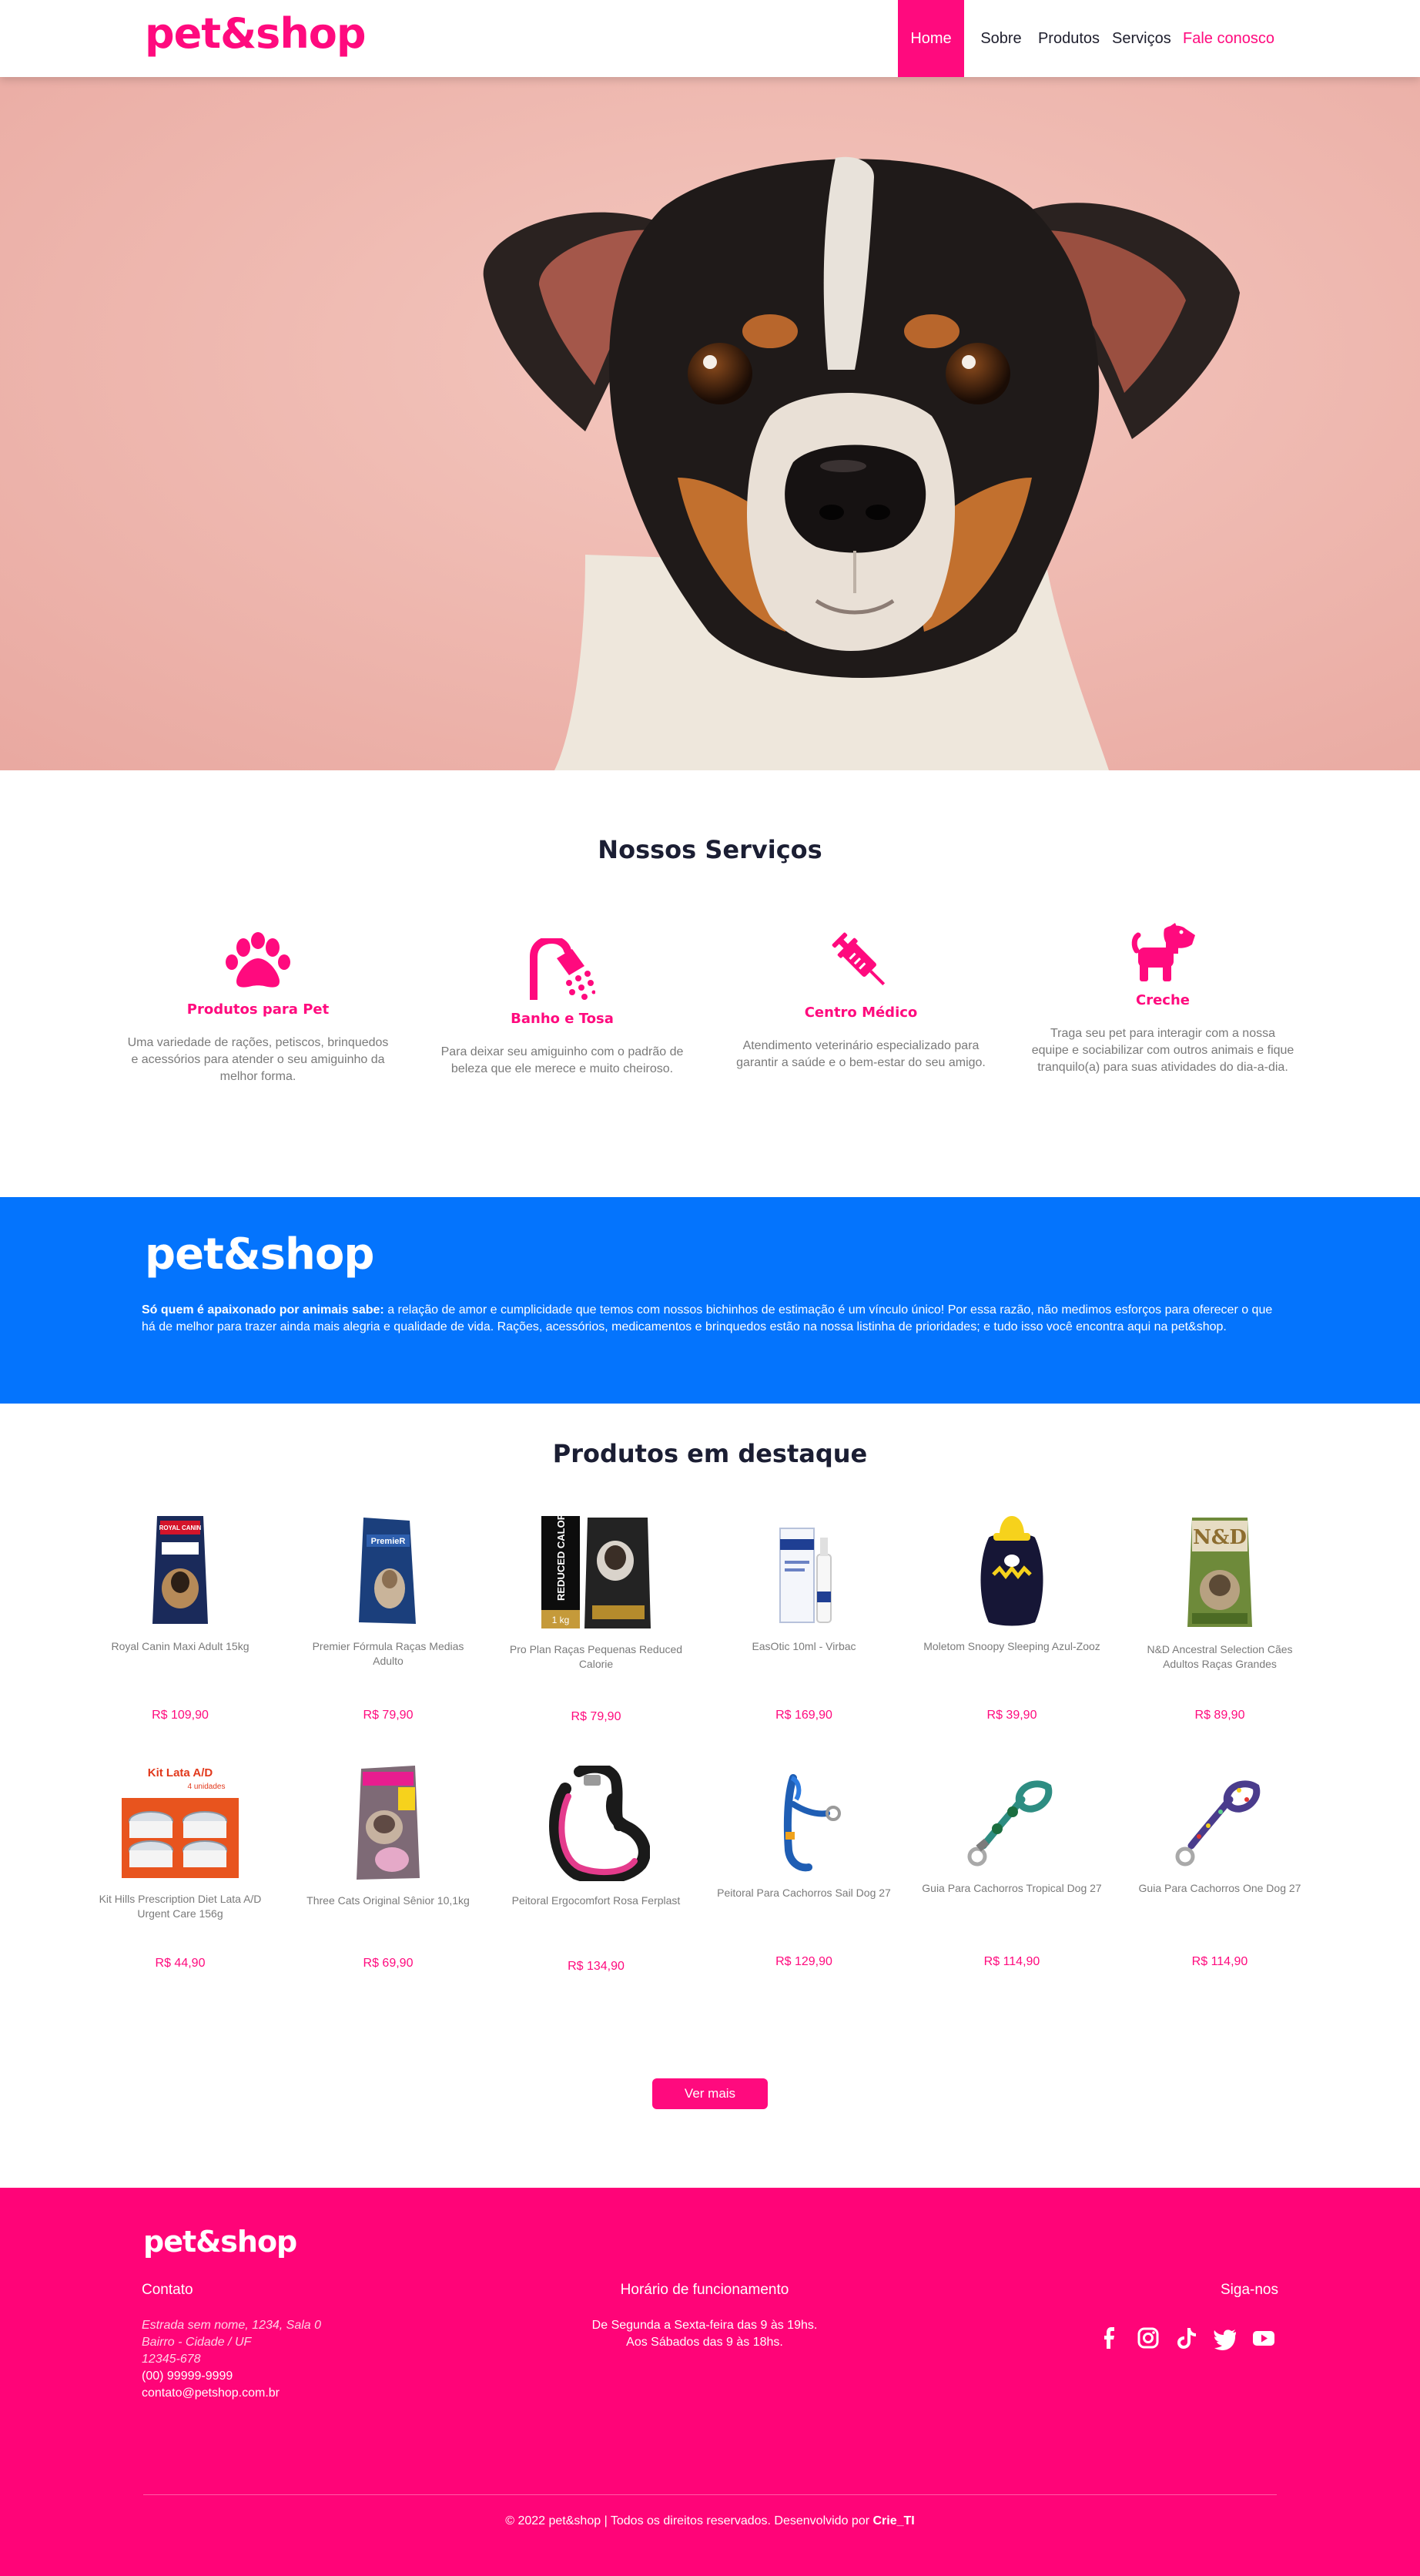 The image size is (1420, 2576). I want to click on social-links, so click(1189, 2338).